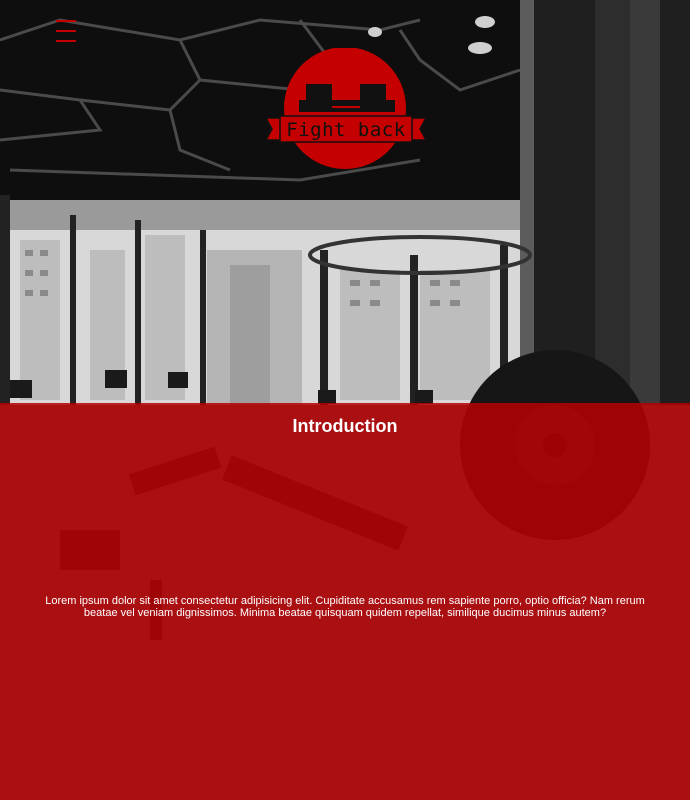  What do you see at coordinates (346, 111) in the screenshot?
I see `fight-back-logo: Fight back` at bounding box center [346, 111].